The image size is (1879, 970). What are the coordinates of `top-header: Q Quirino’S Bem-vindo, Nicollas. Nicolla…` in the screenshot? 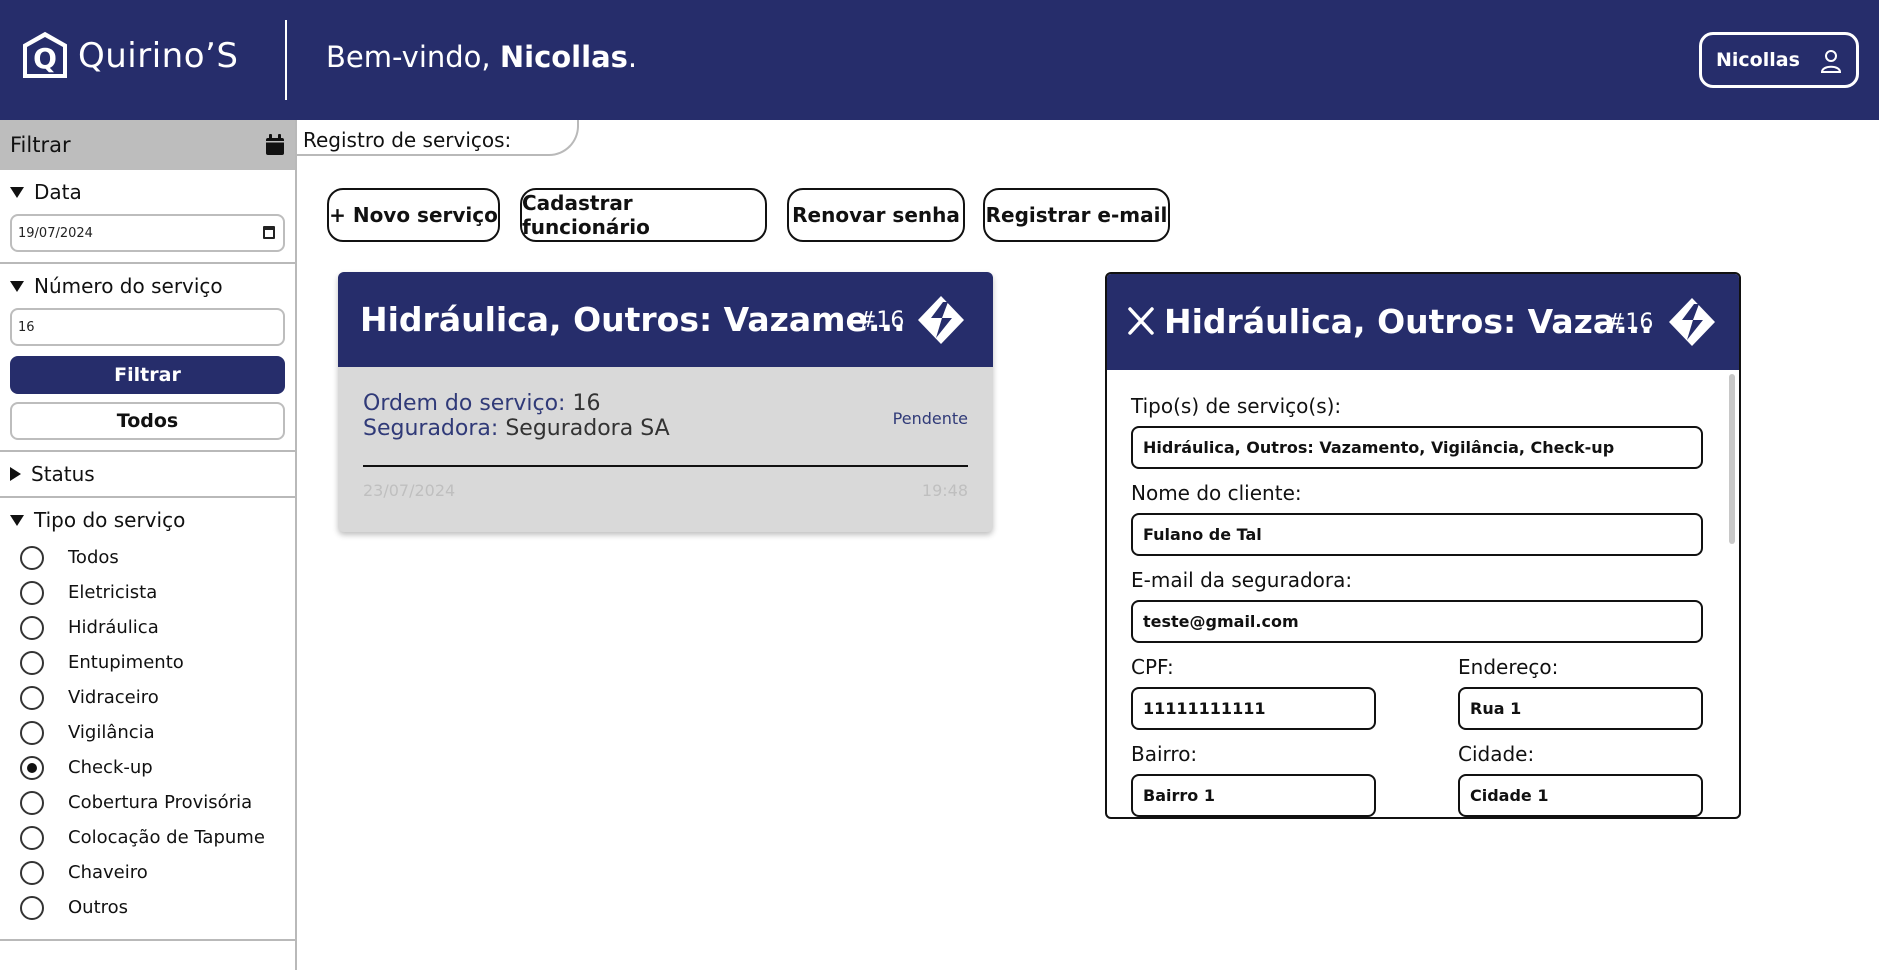 It's located at (939, 60).